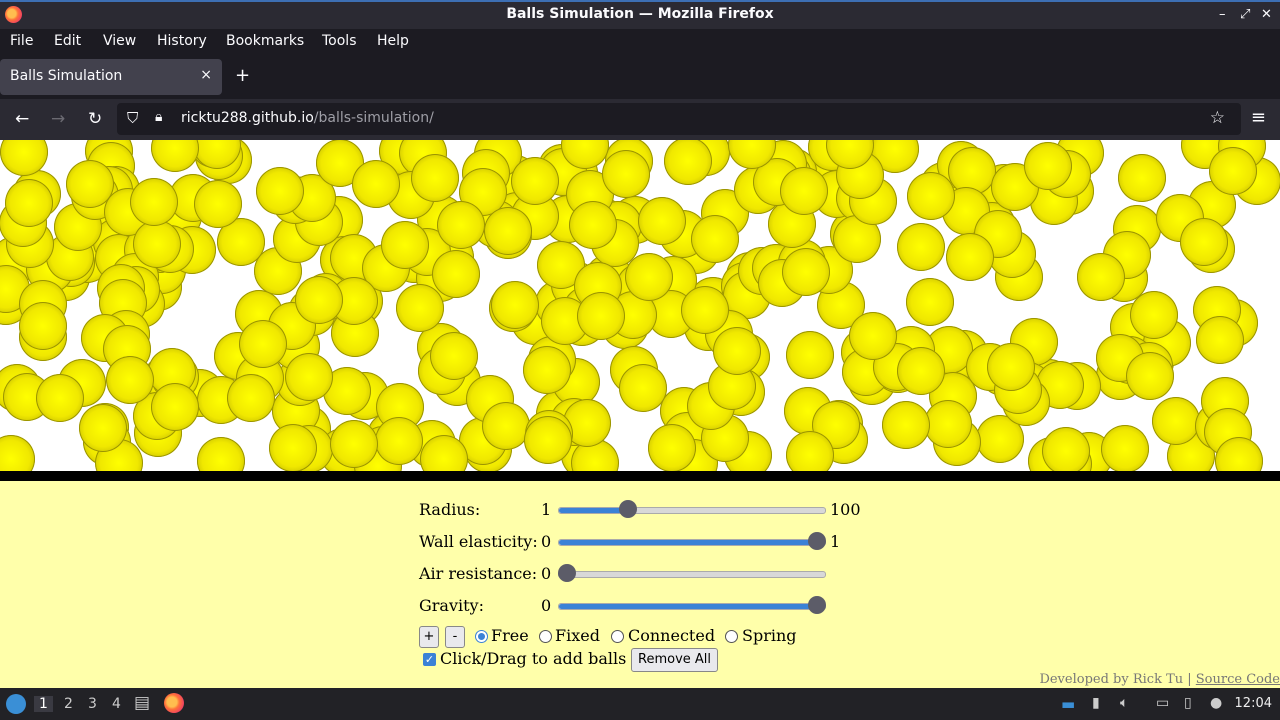 This screenshot has width=1280, height=720. Describe the element at coordinates (1117, 679) in the screenshot. I see `footer-text: Developed by Rick Tu |` at that location.